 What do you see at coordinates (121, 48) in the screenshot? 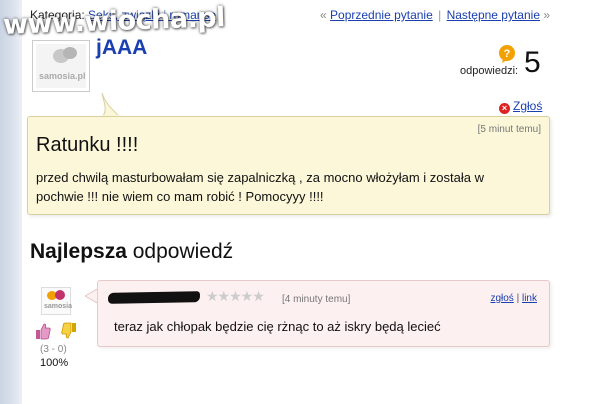
I see `asker-username: jAAA` at bounding box center [121, 48].